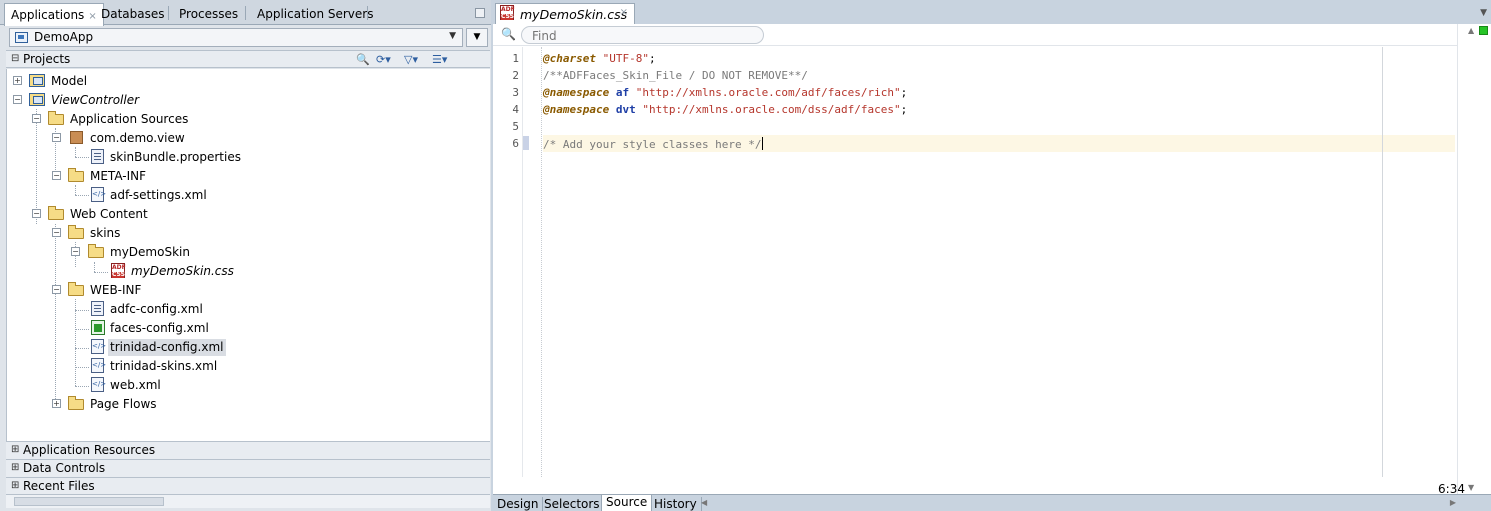 This screenshot has height=511, width=1491. What do you see at coordinates (156, 309) in the screenshot?
I see `tree-node-label: adfc-config.xml` at bounding box center [156, 309].